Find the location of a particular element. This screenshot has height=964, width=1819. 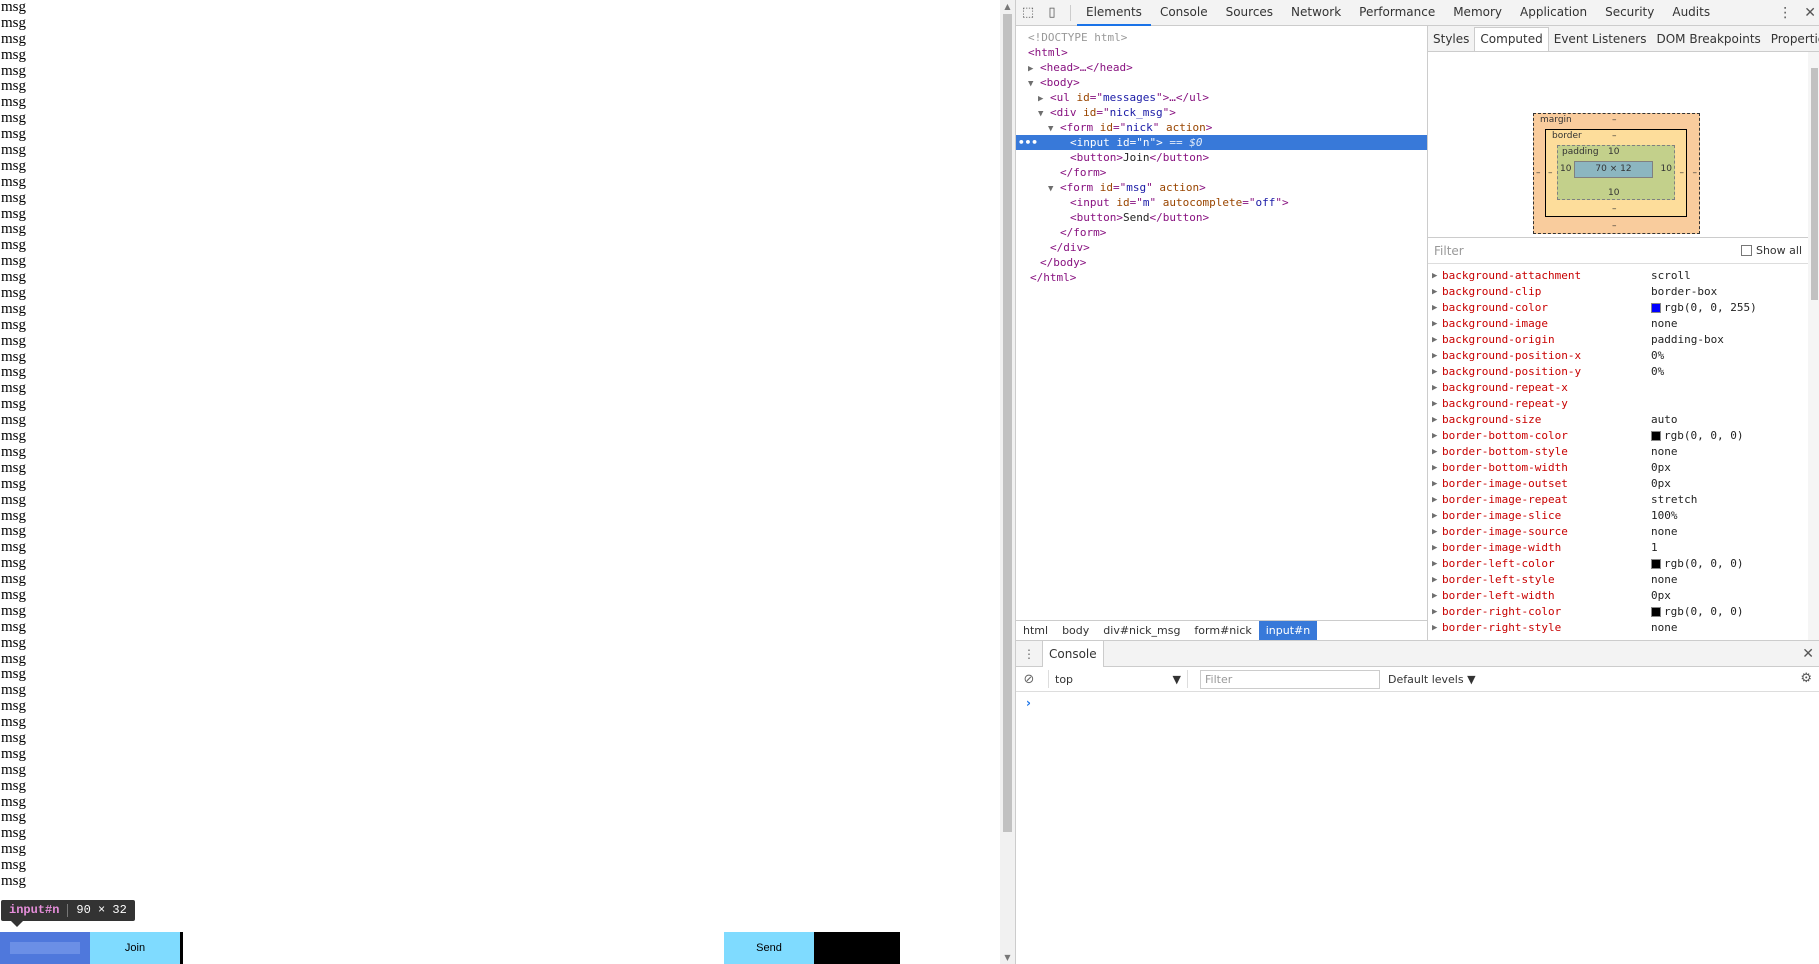

tab-sources: Sources is located at coordinates (1249, 13).